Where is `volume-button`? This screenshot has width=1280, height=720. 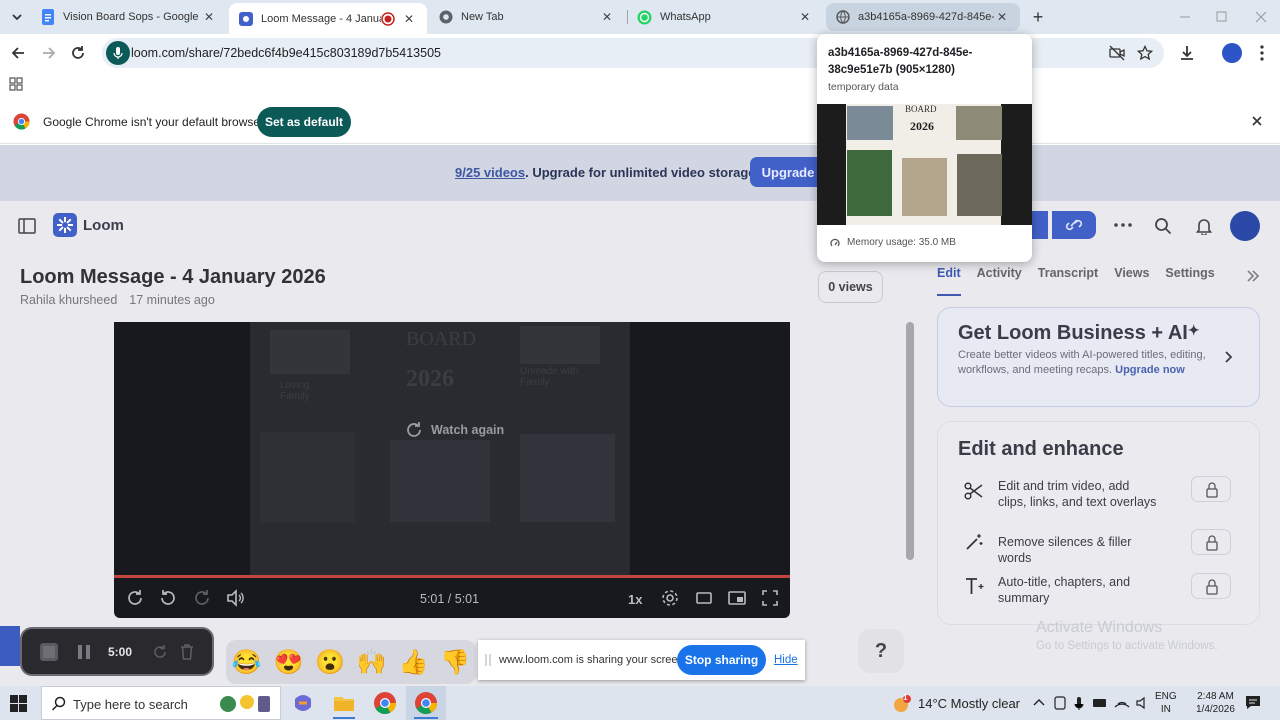 volume-button is located at coordinates (235, 598).